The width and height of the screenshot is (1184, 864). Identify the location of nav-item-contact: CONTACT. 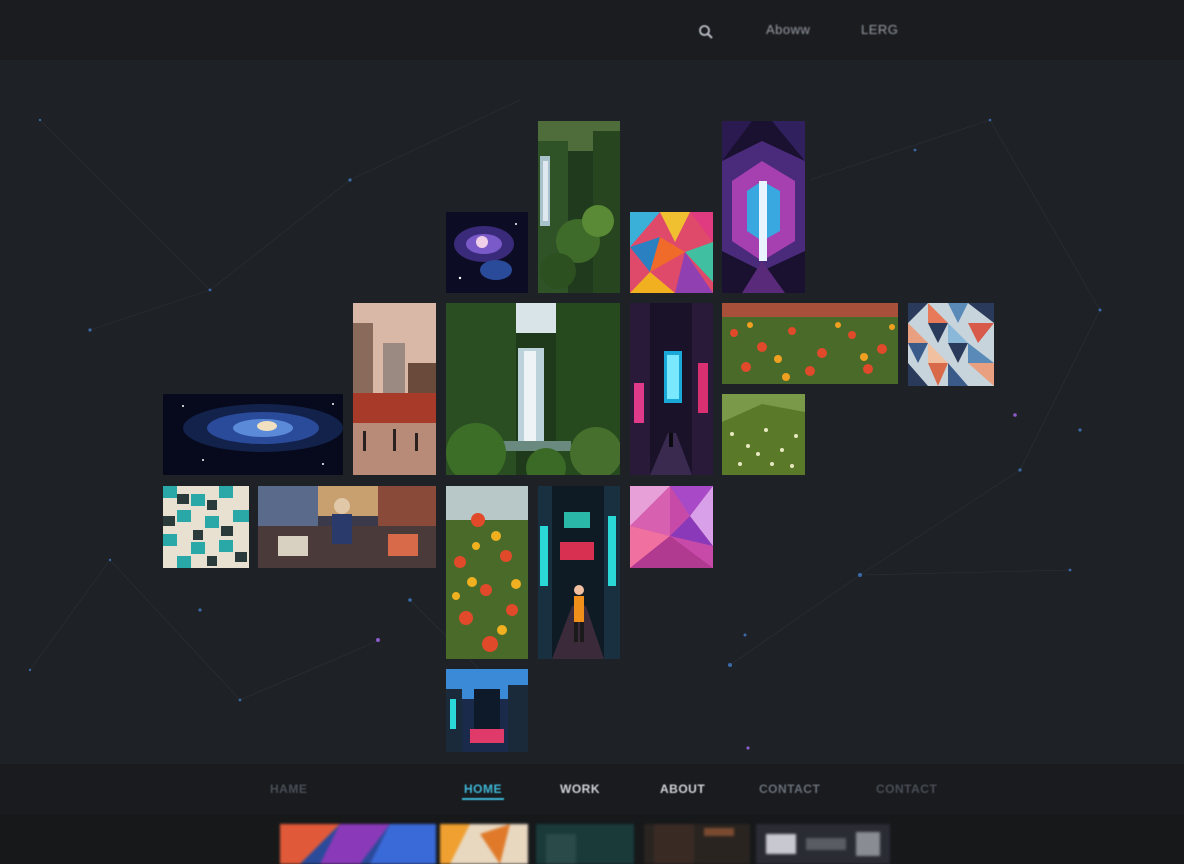
(789, 789).